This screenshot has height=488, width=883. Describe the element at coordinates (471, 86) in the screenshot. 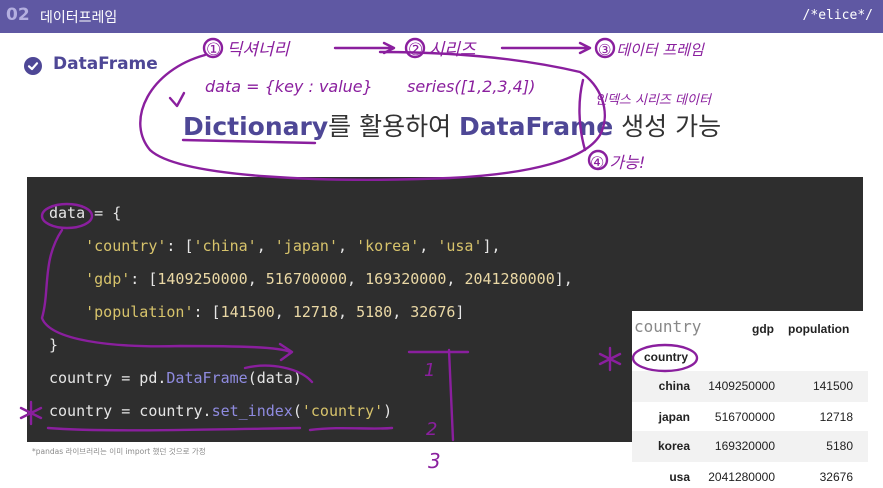

I see `annotation-note-series: series([1,2,3,4])` at that location.